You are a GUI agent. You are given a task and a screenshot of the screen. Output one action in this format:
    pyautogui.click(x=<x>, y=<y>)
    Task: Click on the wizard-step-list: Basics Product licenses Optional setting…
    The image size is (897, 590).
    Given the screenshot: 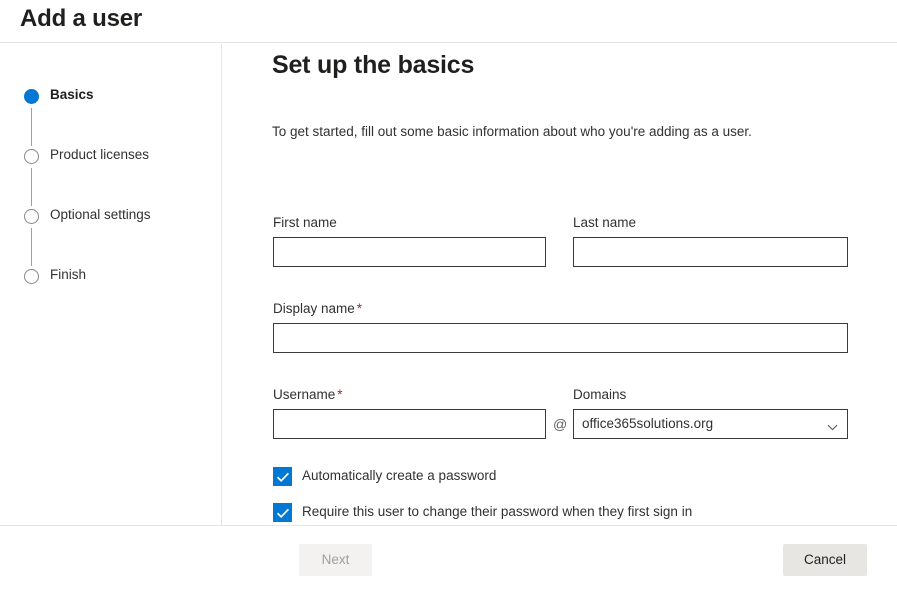 What is the action you would take?
    pyautogui.click(x=119, y=188)
    